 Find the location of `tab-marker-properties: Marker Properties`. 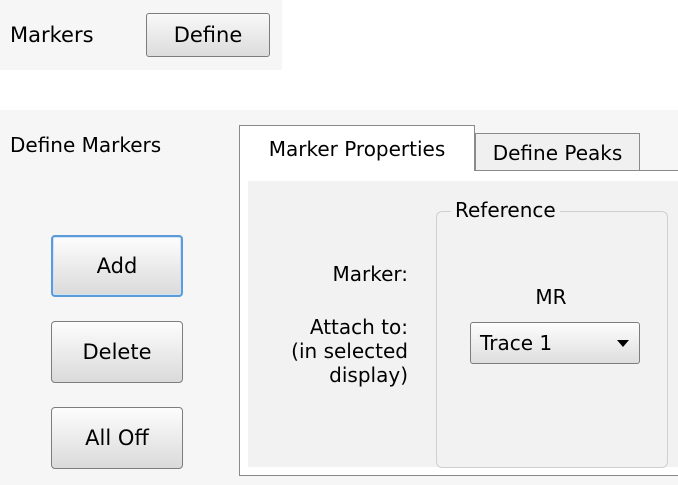

tab-marker-properties: Marker Properties is located at coordinates (357, 148).